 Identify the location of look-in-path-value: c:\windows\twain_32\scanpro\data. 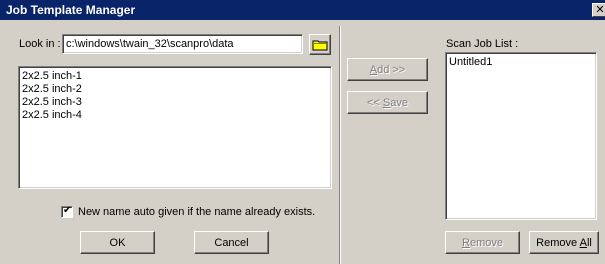
(150, 44).